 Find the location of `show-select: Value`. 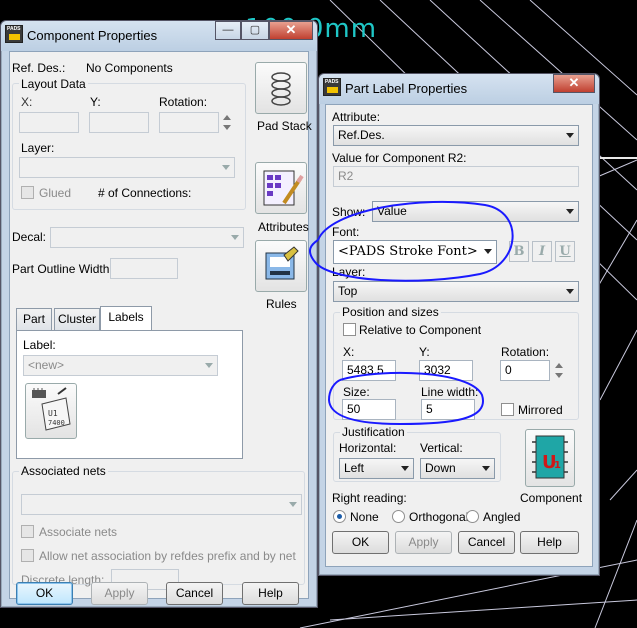

show-select: Value is located at coordinates (475, 211).